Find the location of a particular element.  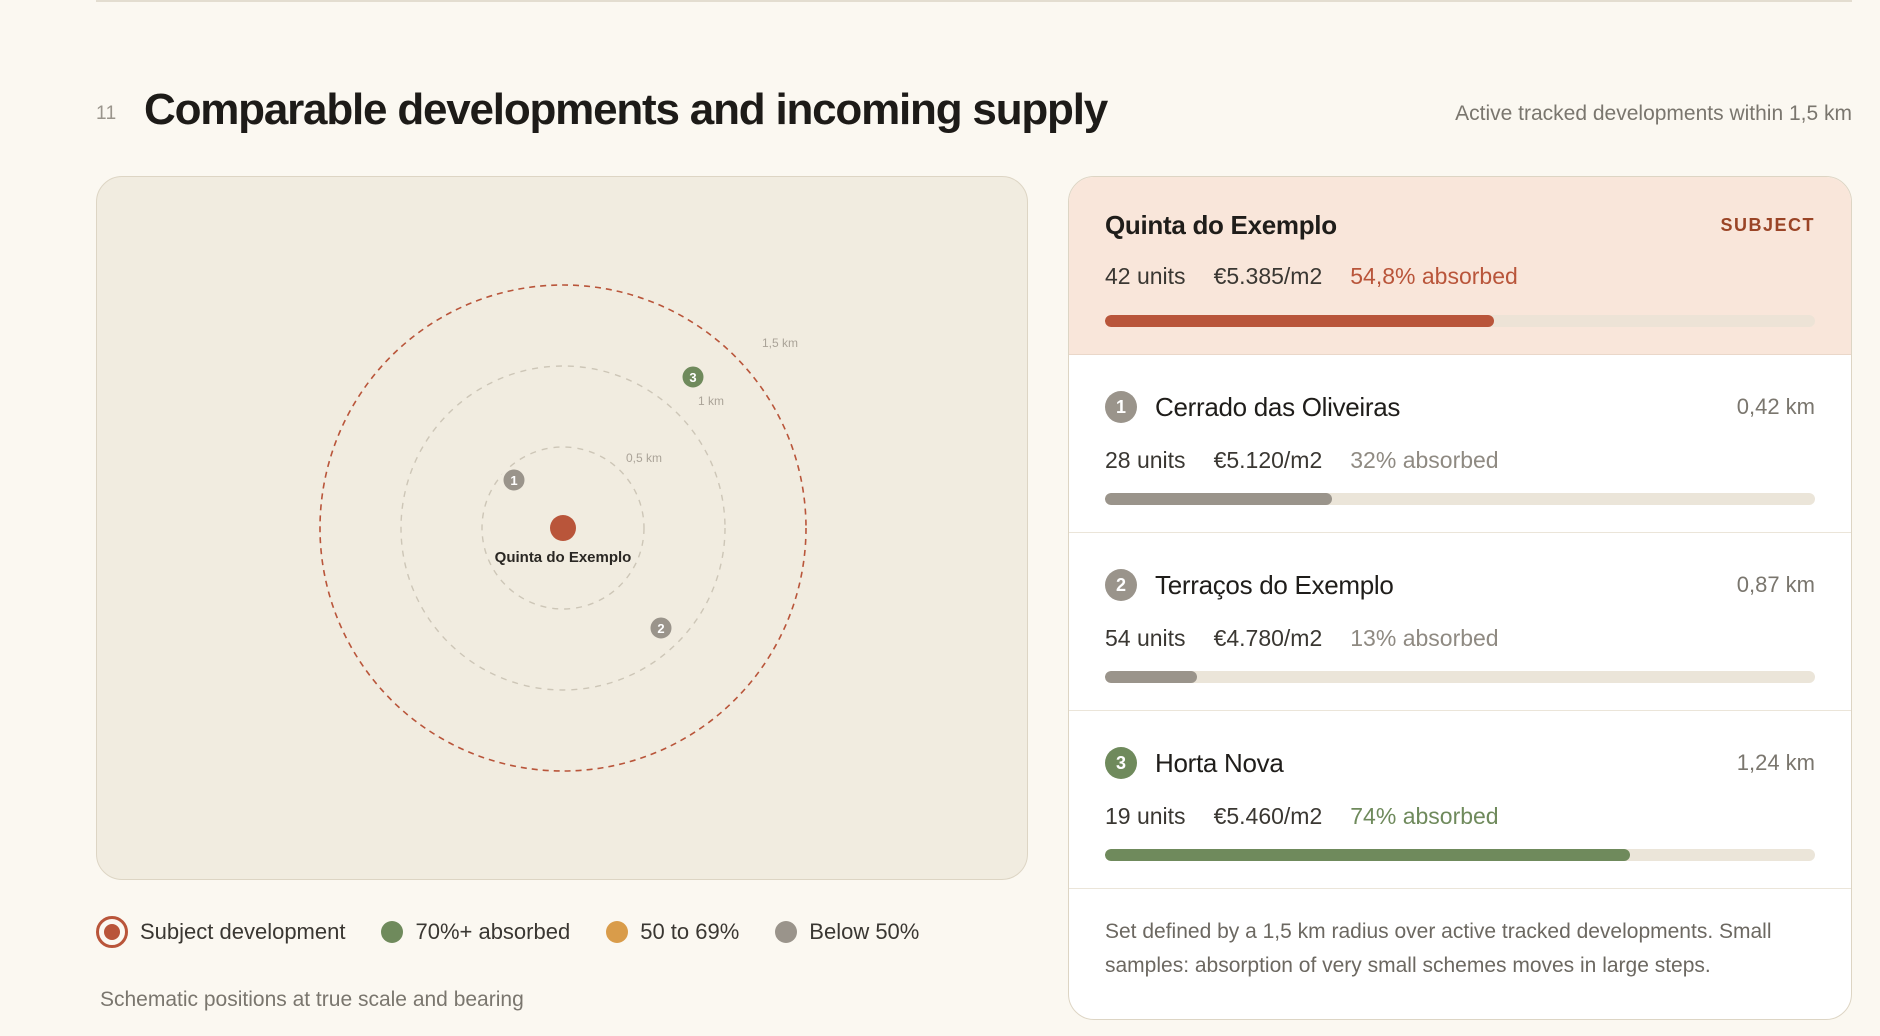

index-badge: 2 is located at coordinates (1121, 585).